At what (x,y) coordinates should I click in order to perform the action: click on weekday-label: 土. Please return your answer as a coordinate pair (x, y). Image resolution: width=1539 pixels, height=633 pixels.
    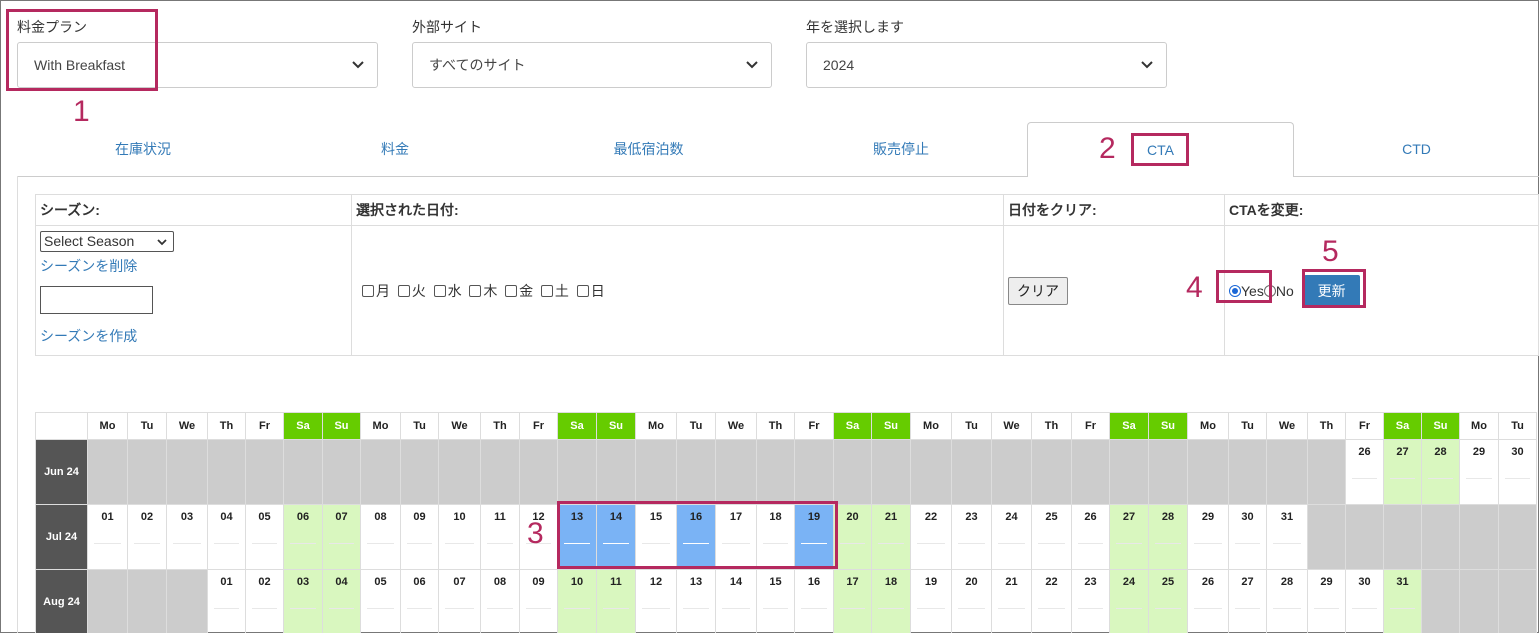
    Looking at the image, I should click on (561, 290).